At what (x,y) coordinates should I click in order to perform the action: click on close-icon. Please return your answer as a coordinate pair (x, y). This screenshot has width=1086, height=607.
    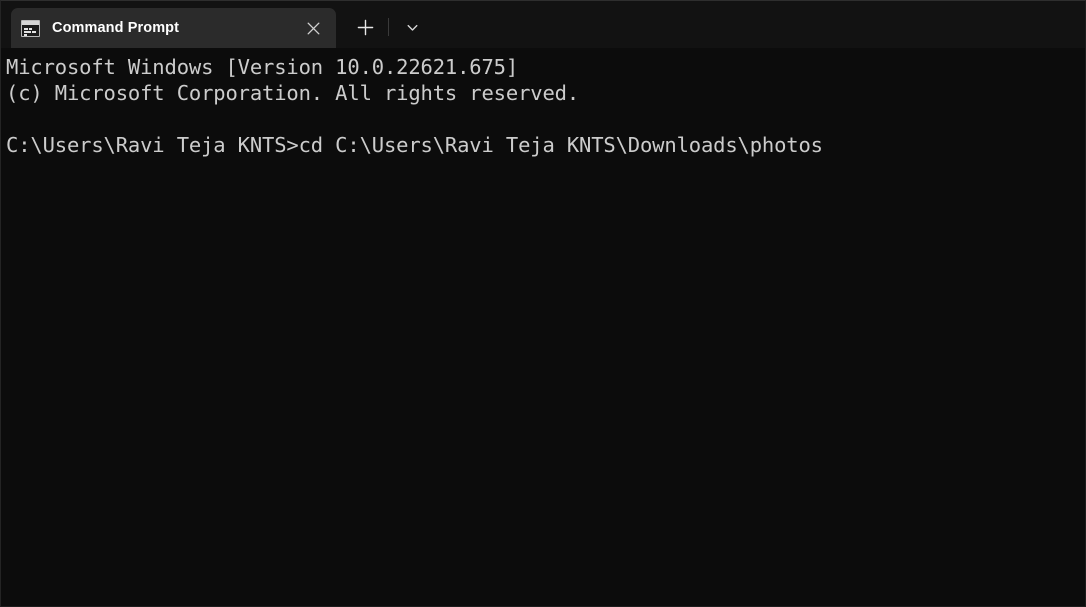
    Looking at the image, I should click on (313, 28).